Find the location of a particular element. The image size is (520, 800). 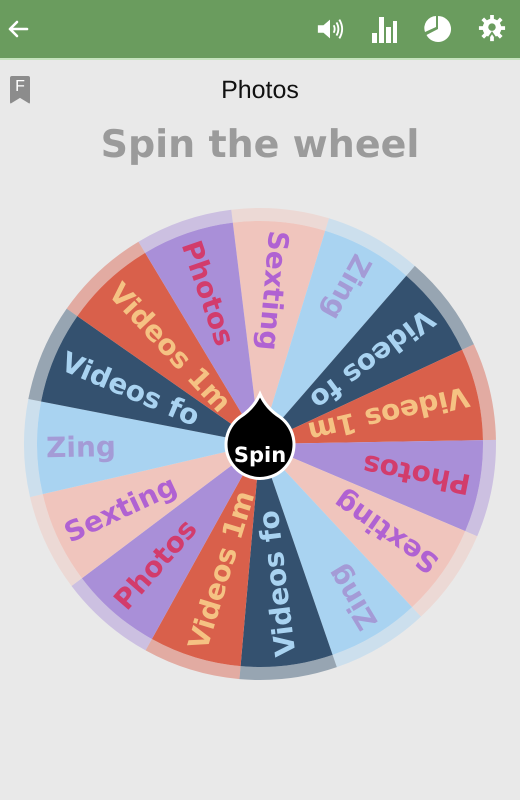

heading: Spin the wheel is located at coordinates (260, 144).